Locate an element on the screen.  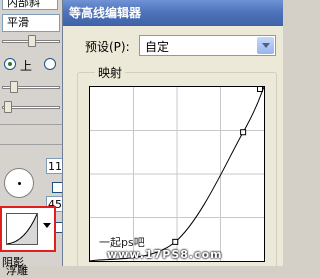
direction-up-radio is located at coordinates (10, 64).